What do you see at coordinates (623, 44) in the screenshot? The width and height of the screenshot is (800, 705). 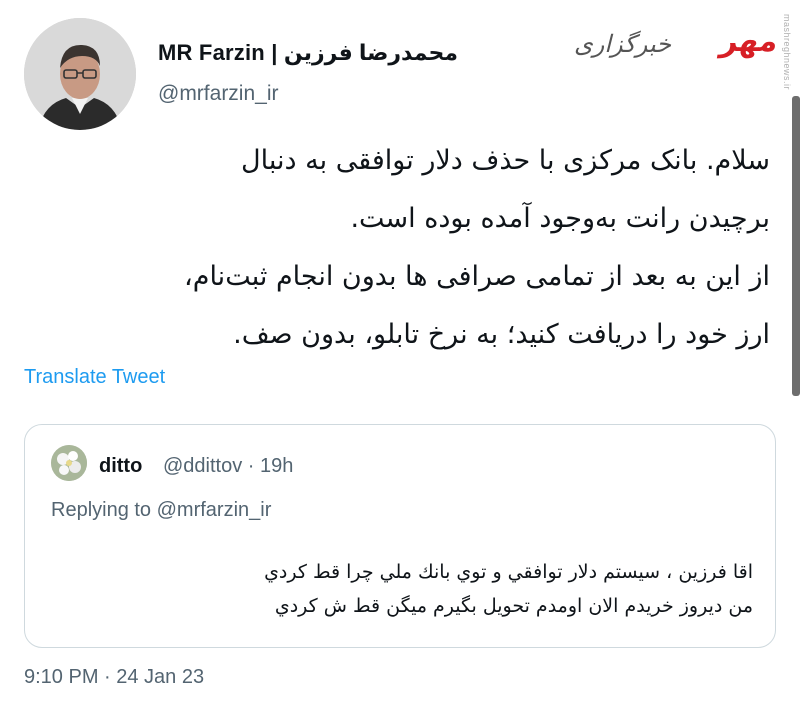 I see `logo-subtitle: خبرگزاری` at bounding box center [623, 44].